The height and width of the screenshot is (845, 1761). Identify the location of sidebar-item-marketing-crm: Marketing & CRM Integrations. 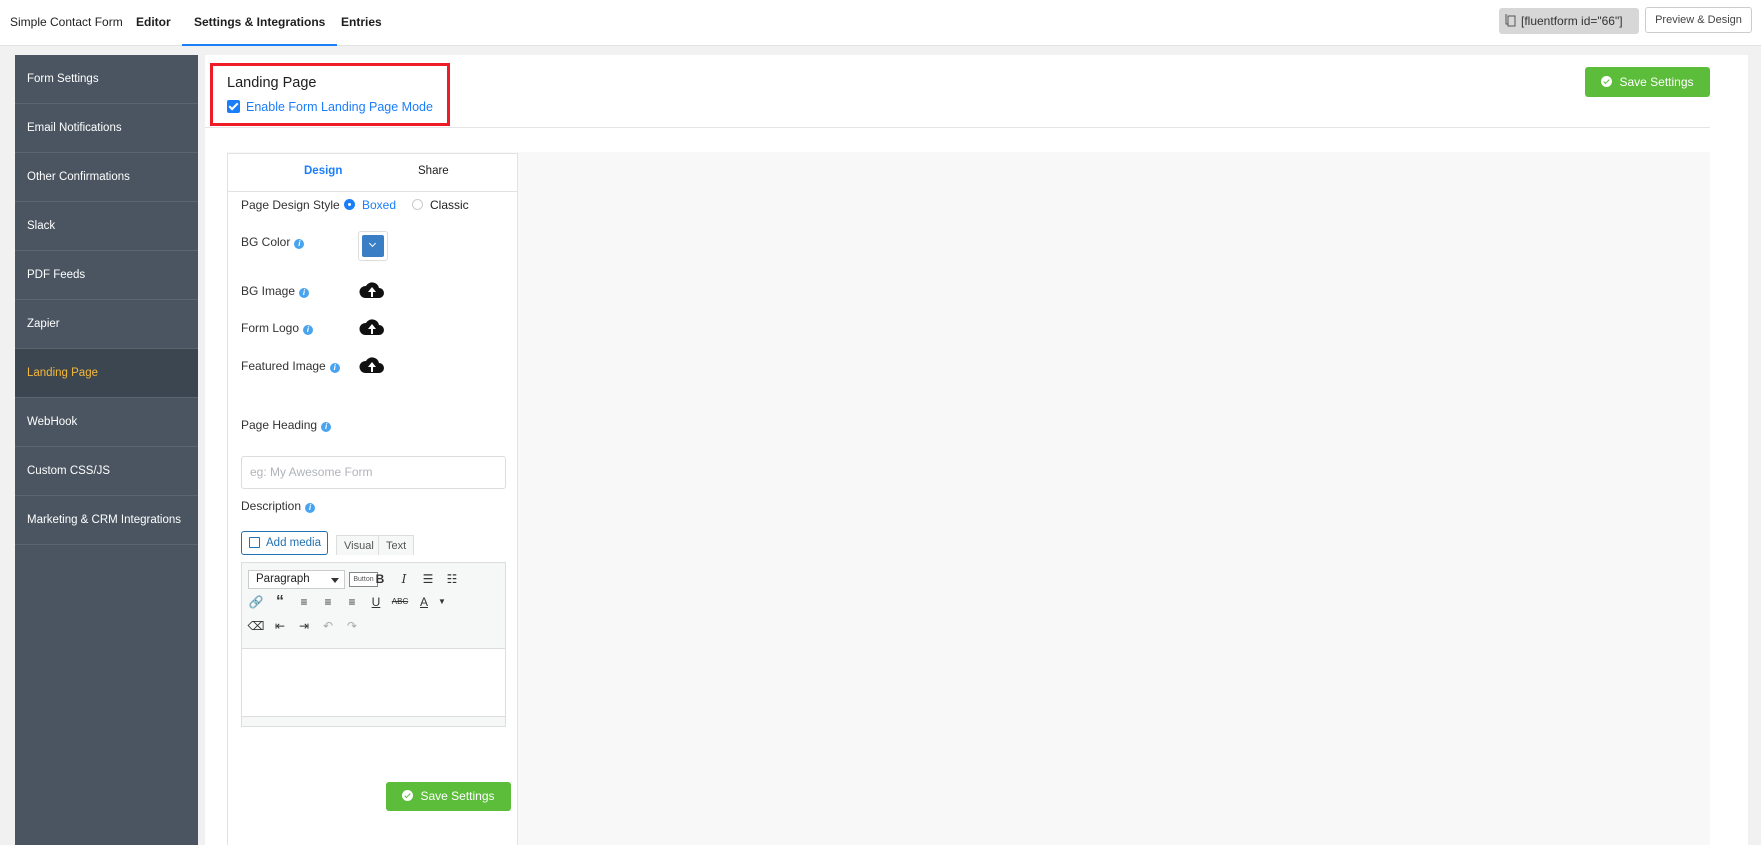
(106, 520).